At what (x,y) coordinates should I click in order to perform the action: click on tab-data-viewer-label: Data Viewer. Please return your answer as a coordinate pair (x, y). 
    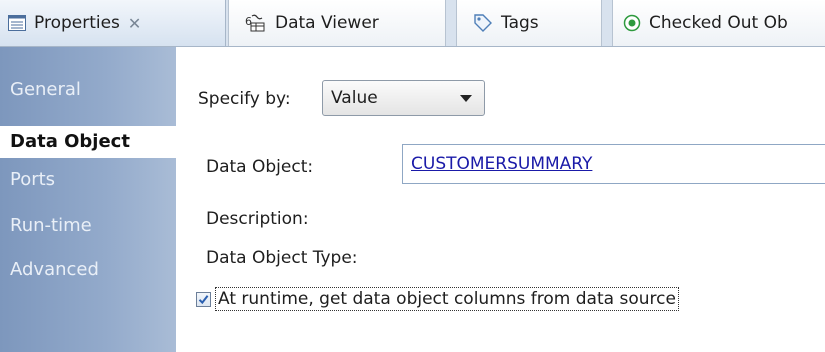
    Looking at the image, I should click on (327, 23).